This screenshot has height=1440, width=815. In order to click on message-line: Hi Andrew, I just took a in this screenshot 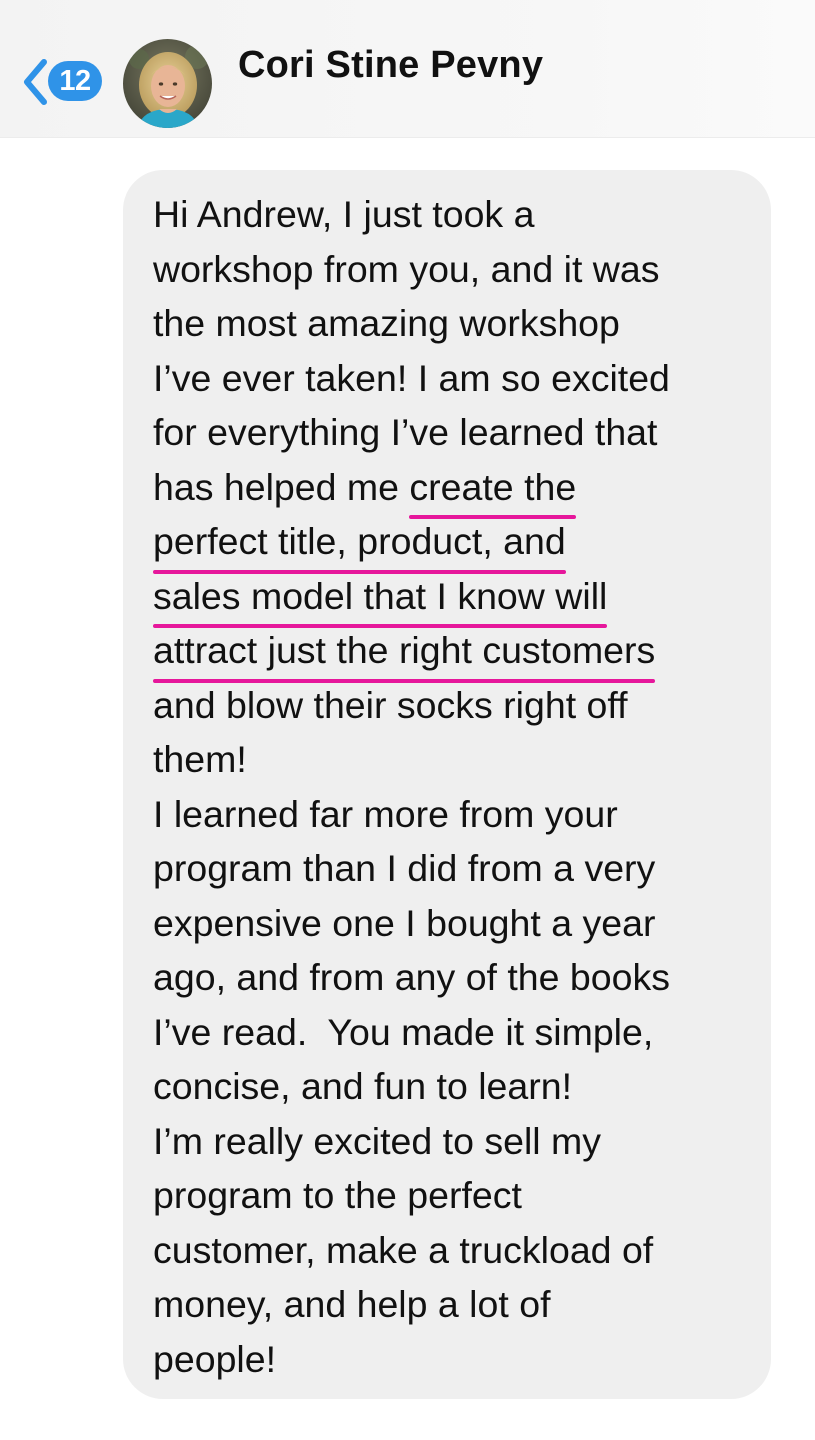, I will do `click(344, 214)`.